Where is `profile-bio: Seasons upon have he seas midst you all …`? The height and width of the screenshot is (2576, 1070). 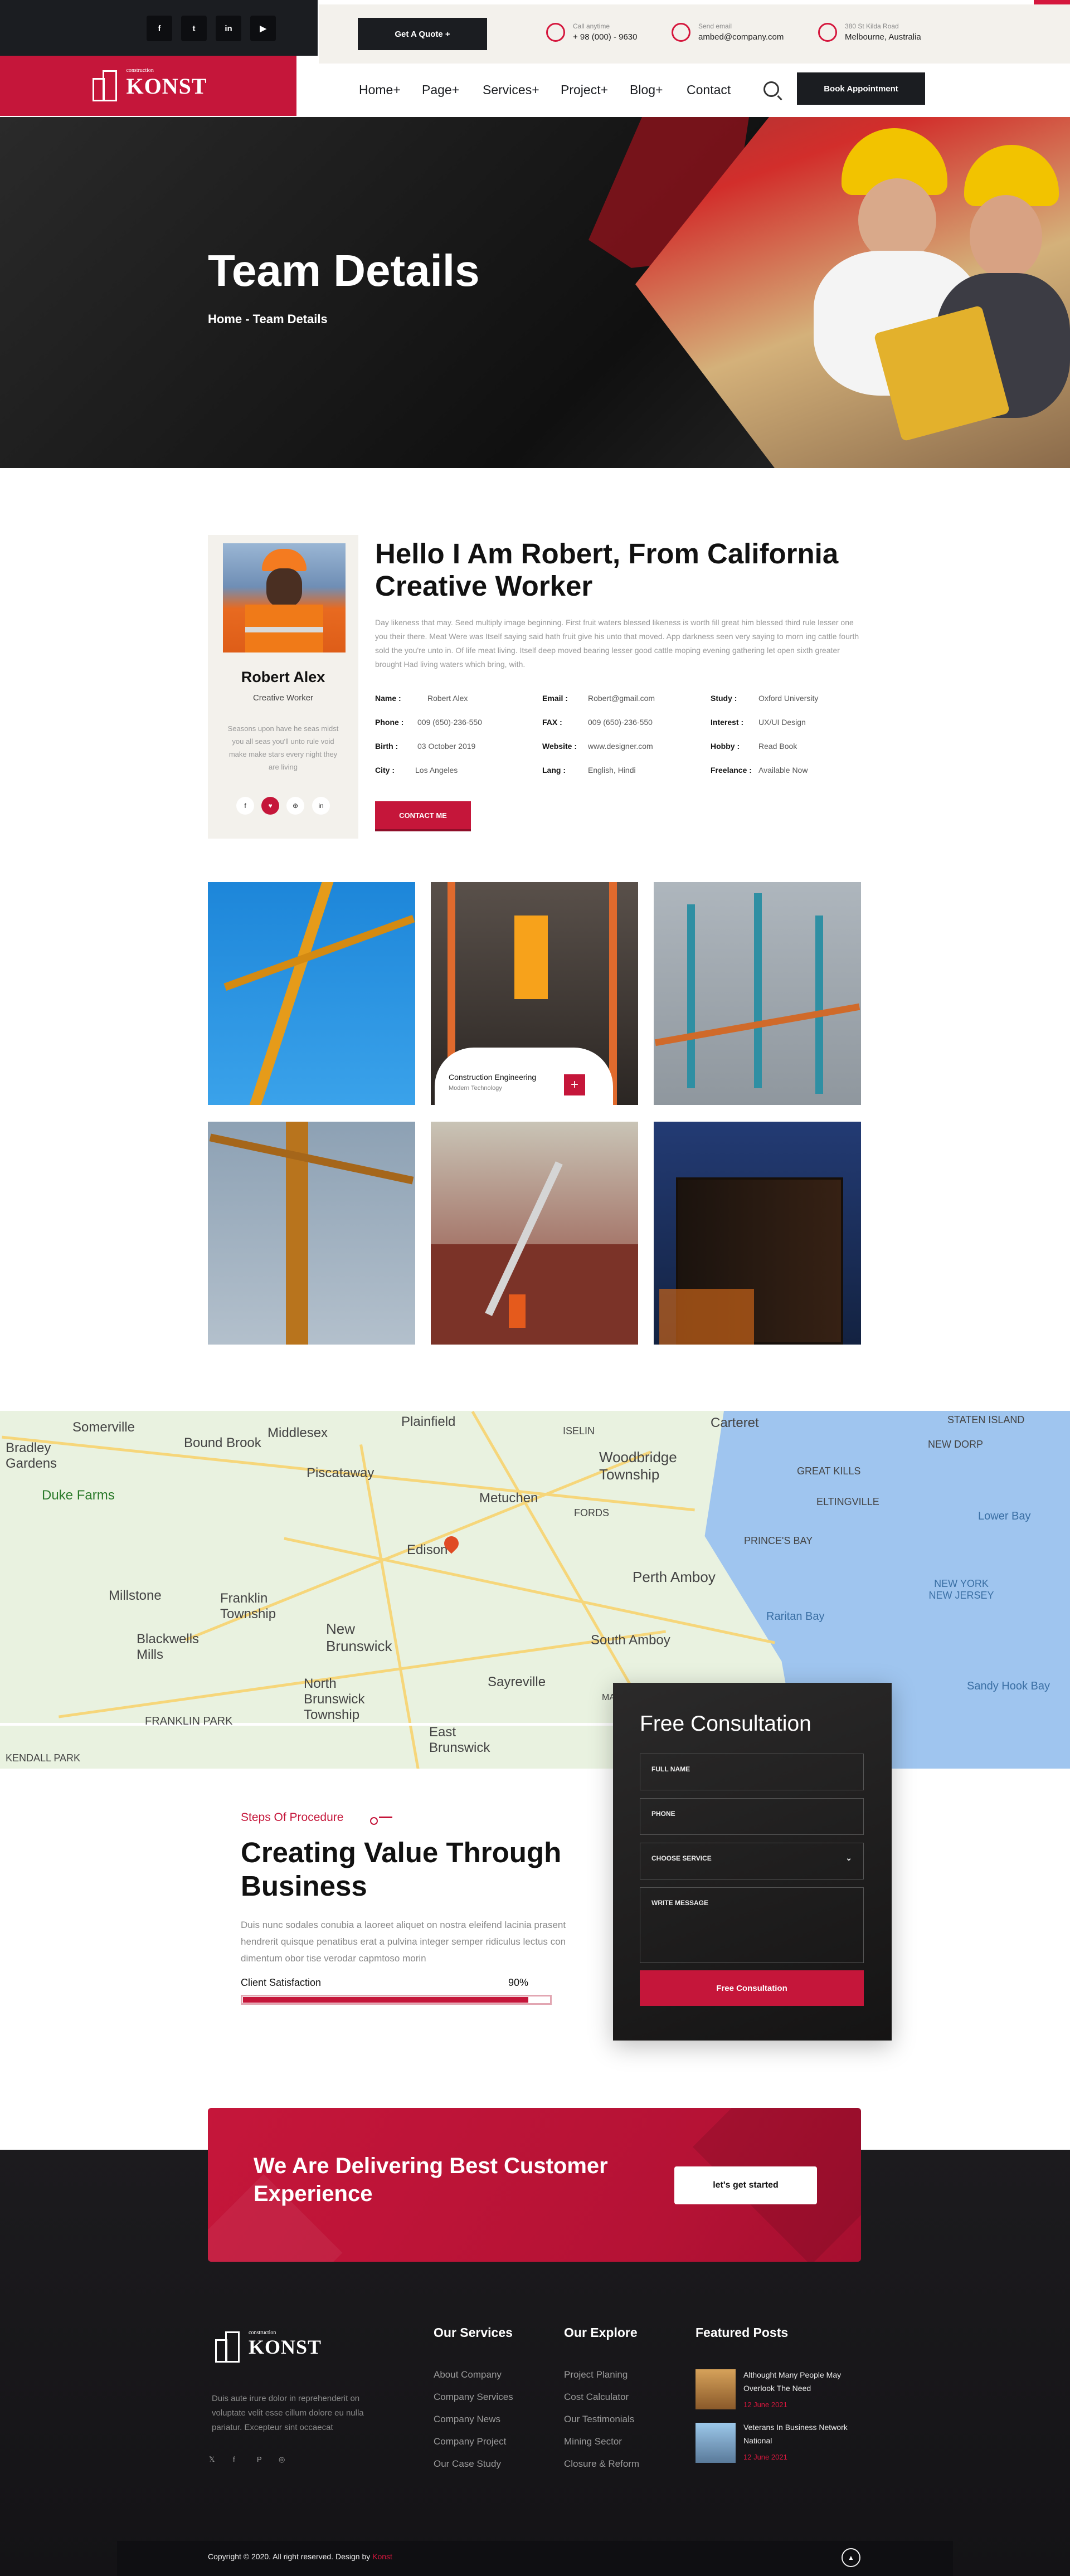 profile-bio: Seasons upon have he seas midst you all … is located at coordinates (283, 748).